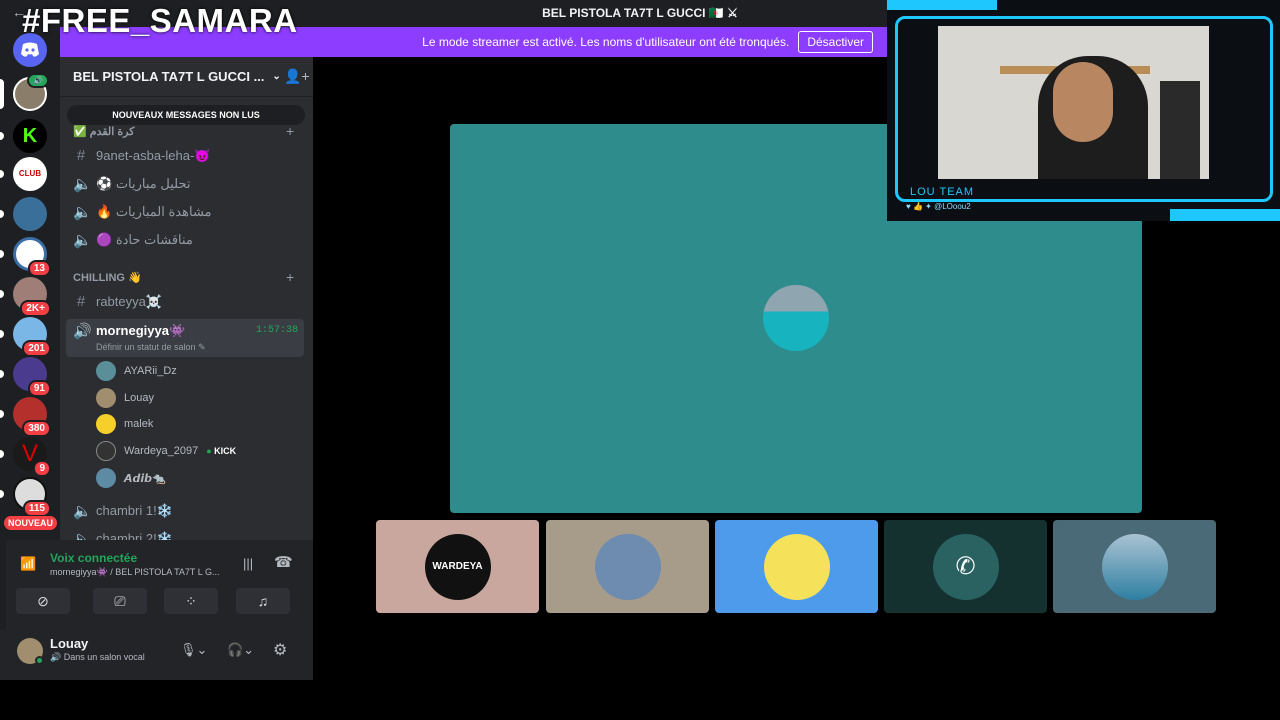 The image size is (1280, 720). I want to click on unread-badge: 201, so click(36, 348).